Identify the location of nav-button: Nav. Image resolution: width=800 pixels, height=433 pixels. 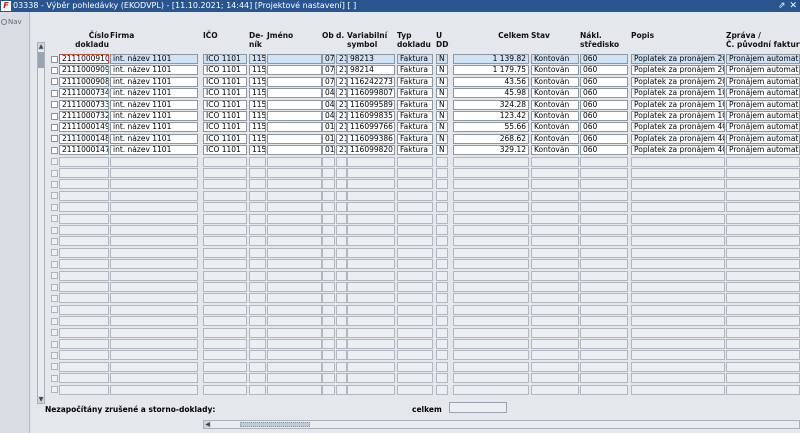
(11, 22).